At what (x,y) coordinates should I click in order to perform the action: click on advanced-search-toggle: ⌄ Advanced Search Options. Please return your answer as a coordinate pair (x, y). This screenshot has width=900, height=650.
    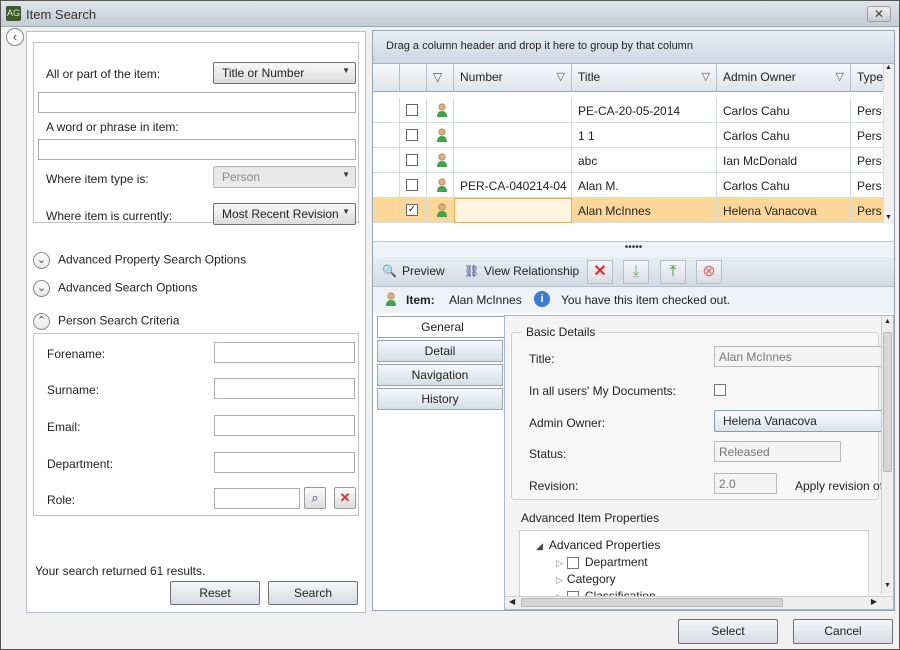
    Looking at the image, I should click on (115, 288).